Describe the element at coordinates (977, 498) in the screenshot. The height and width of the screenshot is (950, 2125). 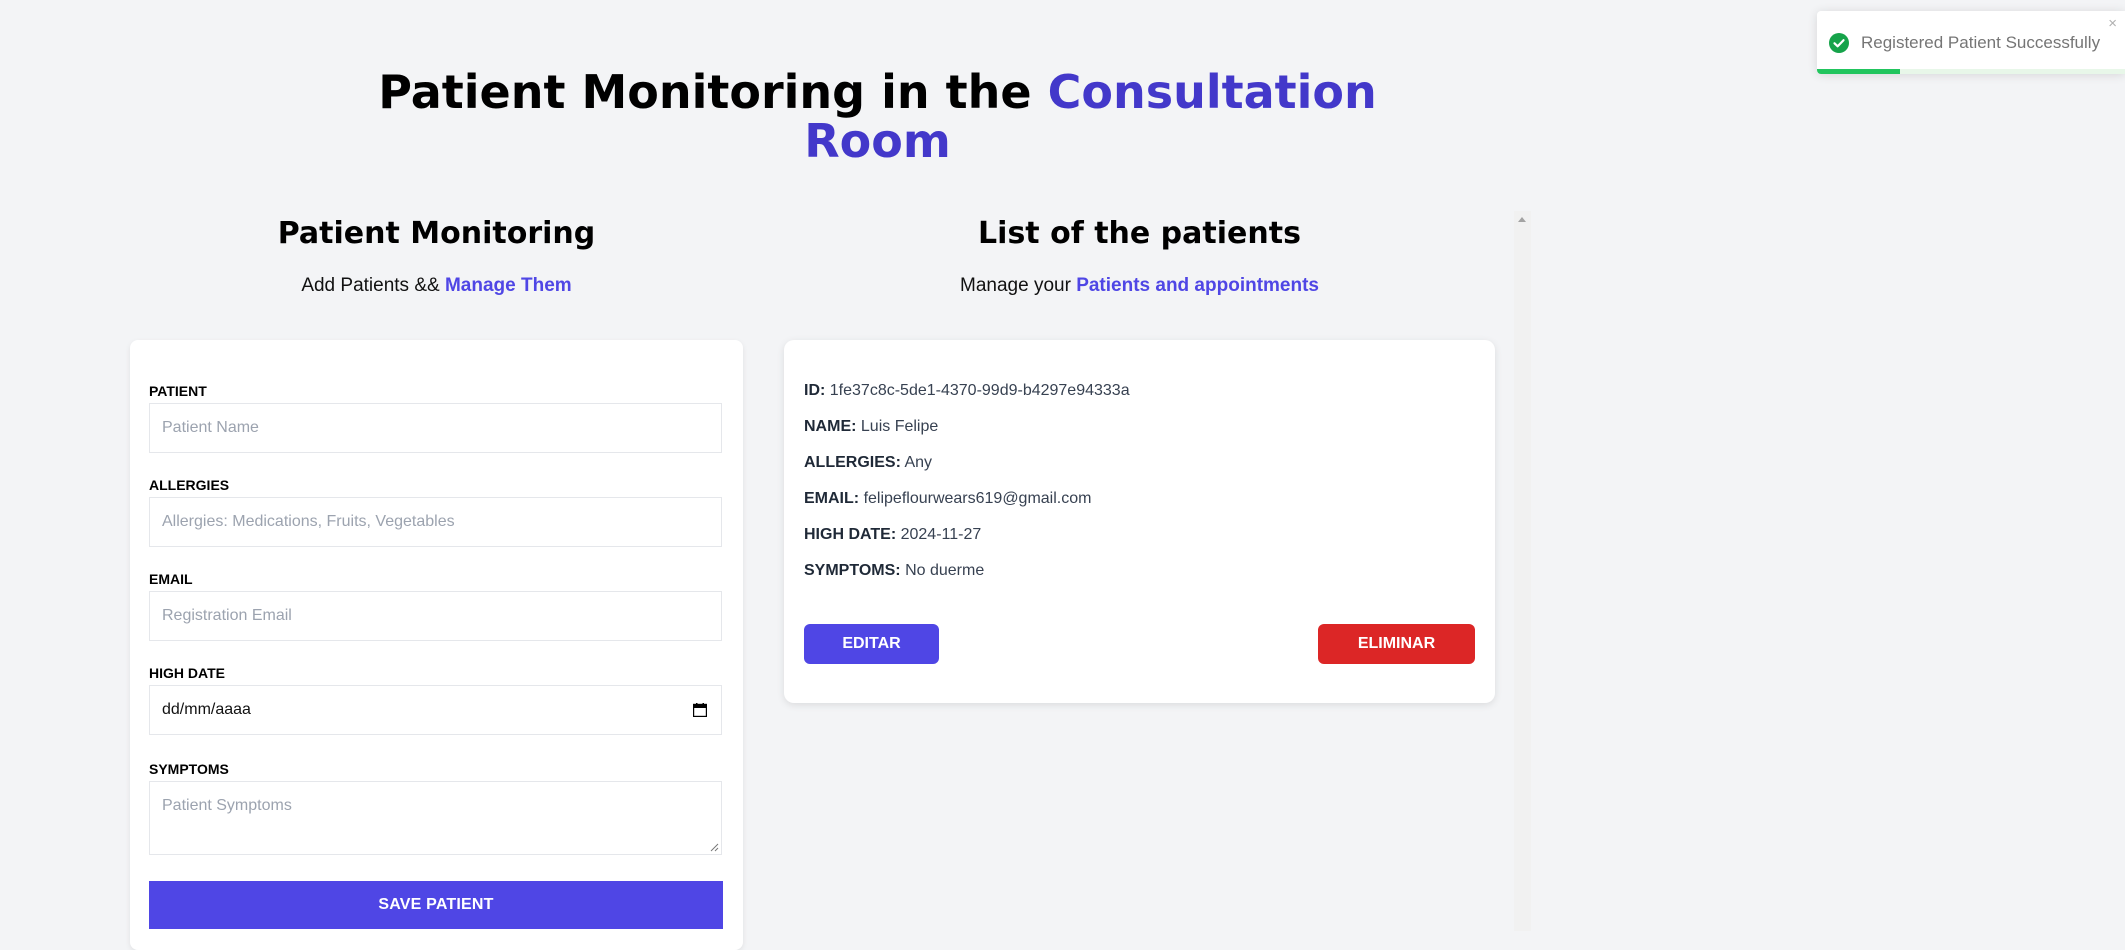
I see `patient-email-value: felipeflourwears619@gmail.com` at that location.